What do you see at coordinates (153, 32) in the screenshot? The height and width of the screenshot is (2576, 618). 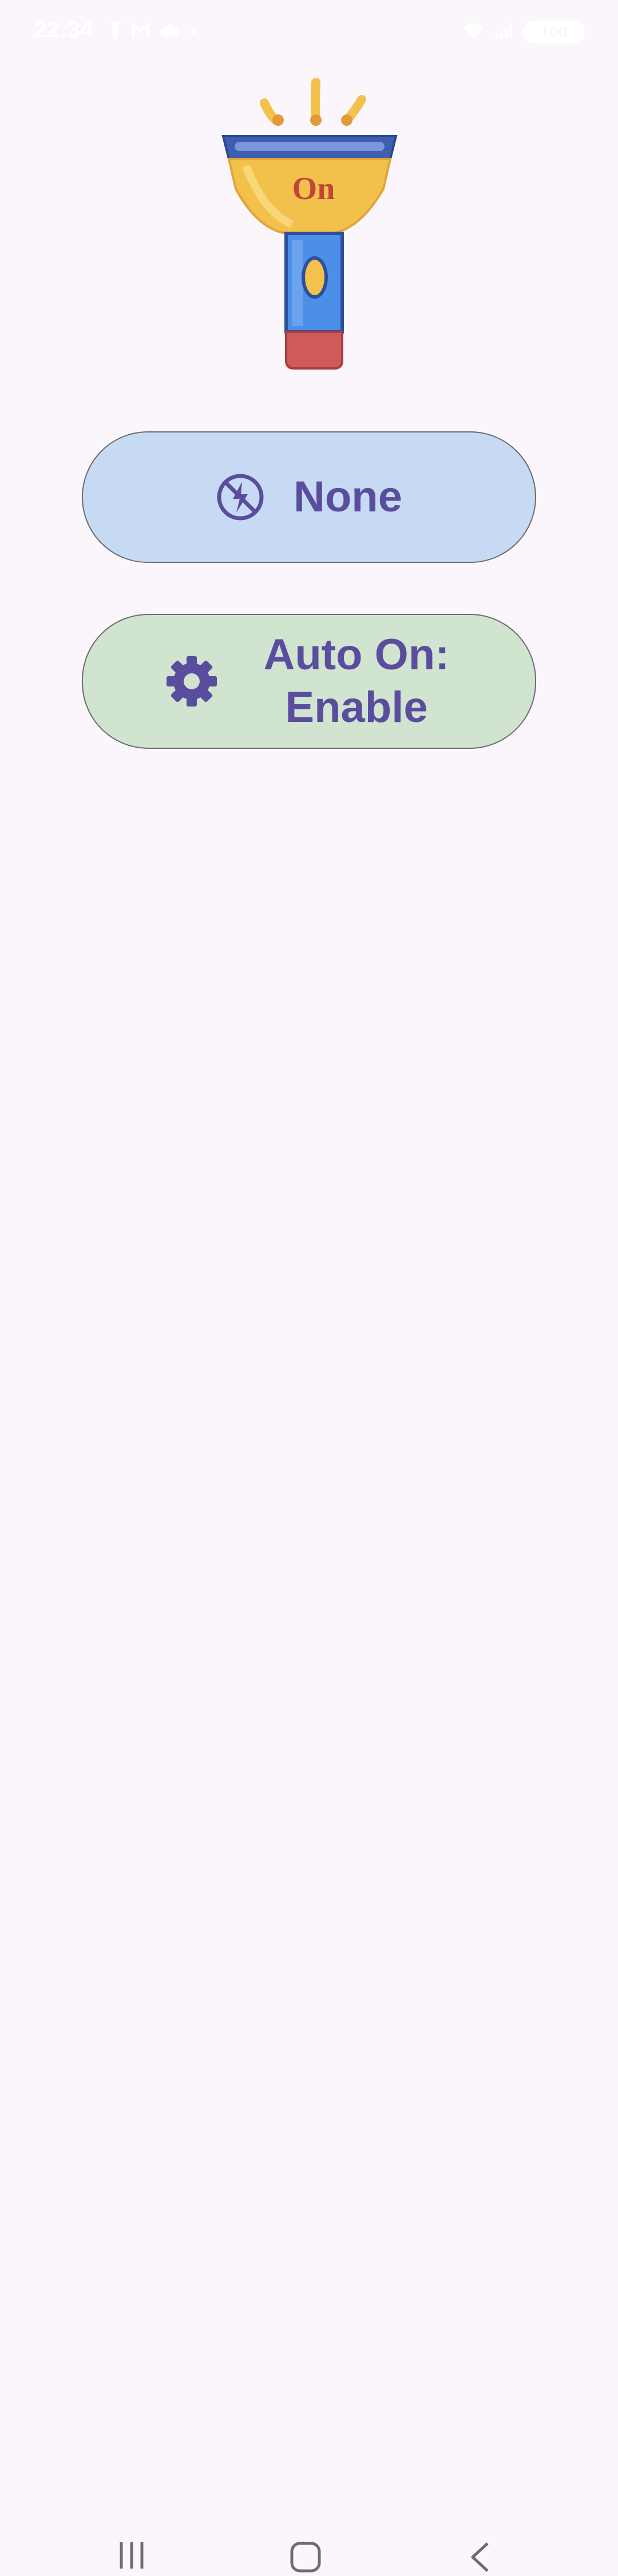 I see `status-icons-left` at bounding box center [153, 32].